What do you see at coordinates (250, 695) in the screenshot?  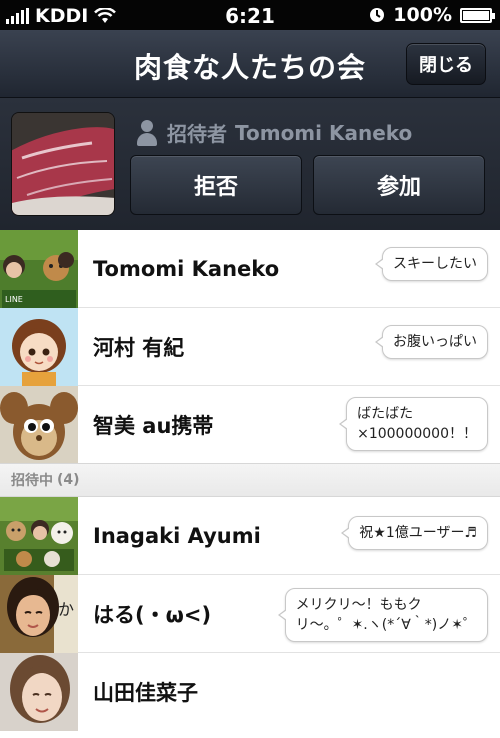 I see `invited-row: 山田佳菜子` at bounding box center [250, 695].